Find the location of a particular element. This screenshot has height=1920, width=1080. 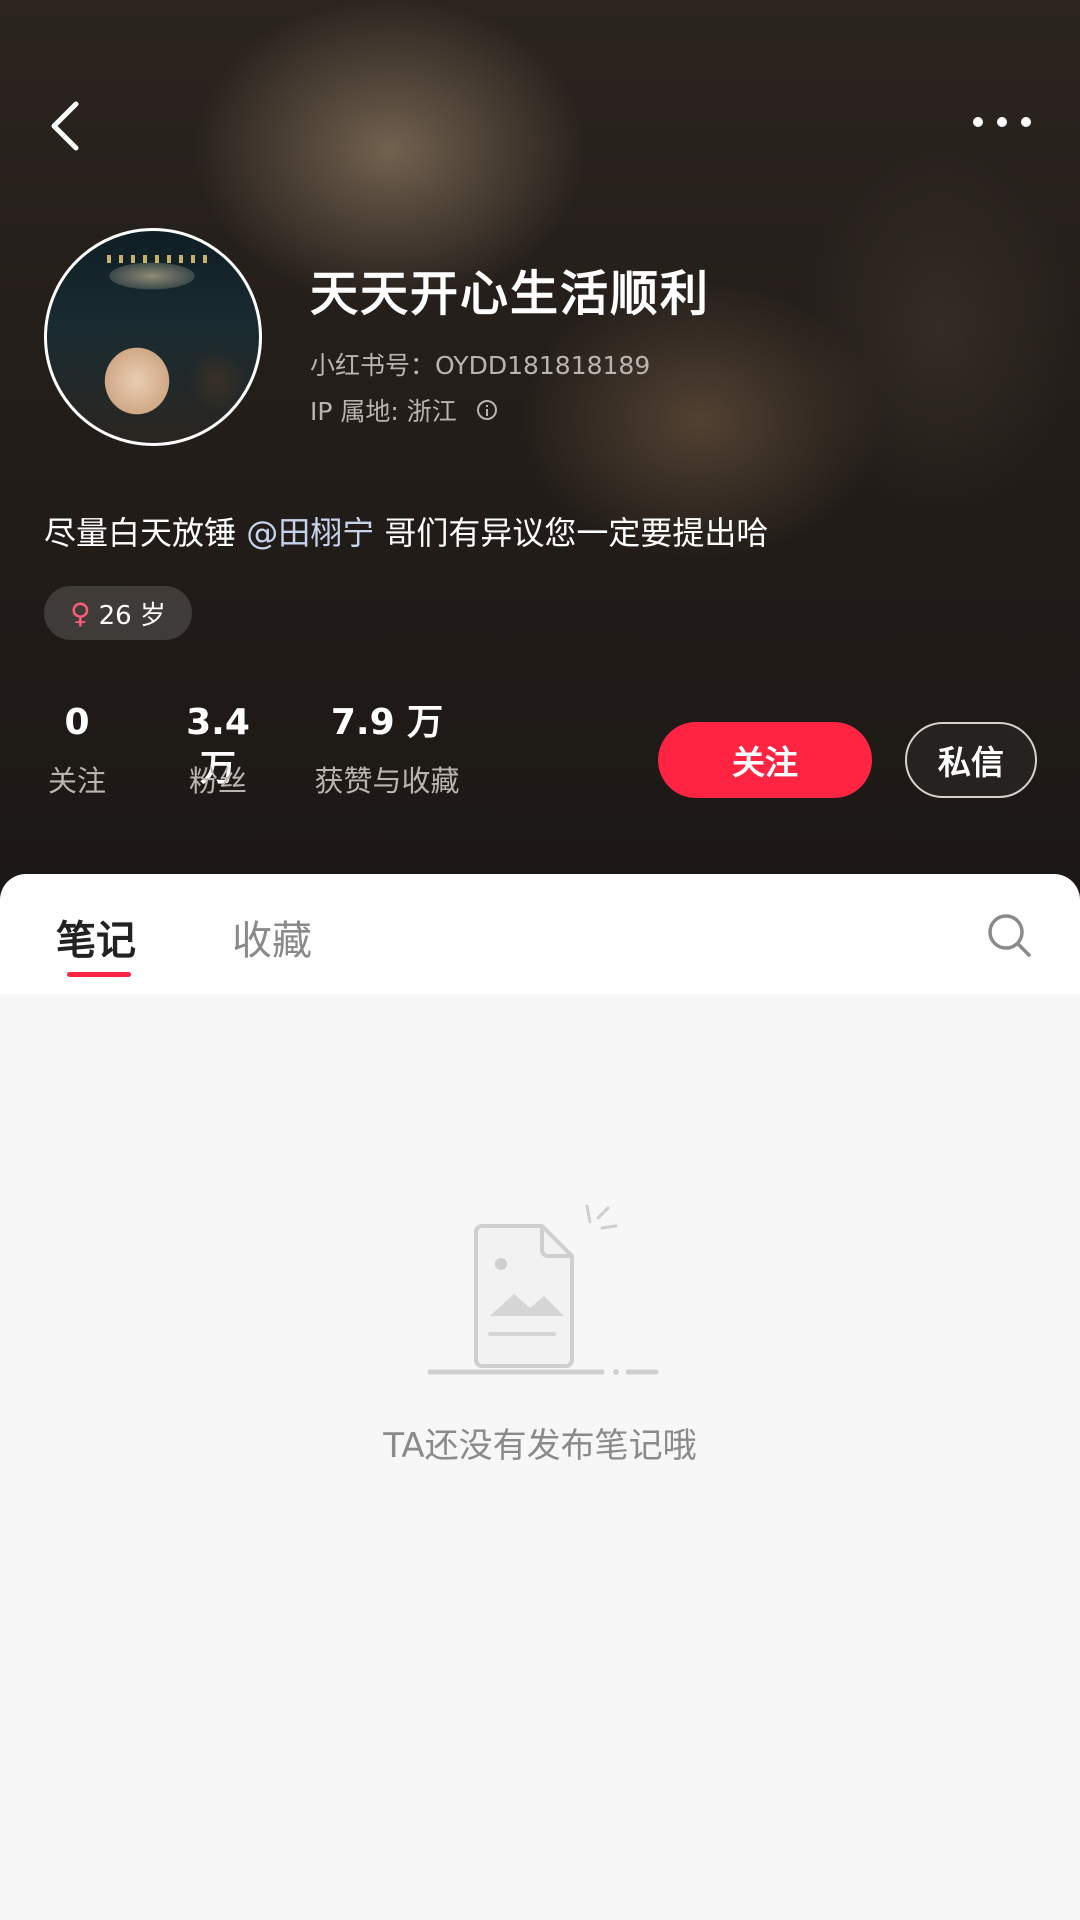

avatar is located at coordinates (153, 337).